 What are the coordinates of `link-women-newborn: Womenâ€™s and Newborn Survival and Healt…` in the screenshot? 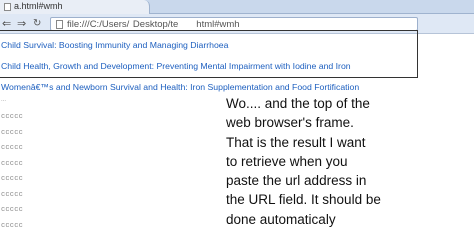 It's located at (180, 87).